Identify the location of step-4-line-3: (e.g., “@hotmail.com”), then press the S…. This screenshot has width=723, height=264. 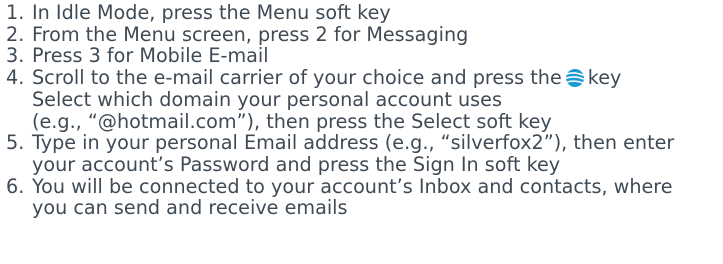
(292, 121).